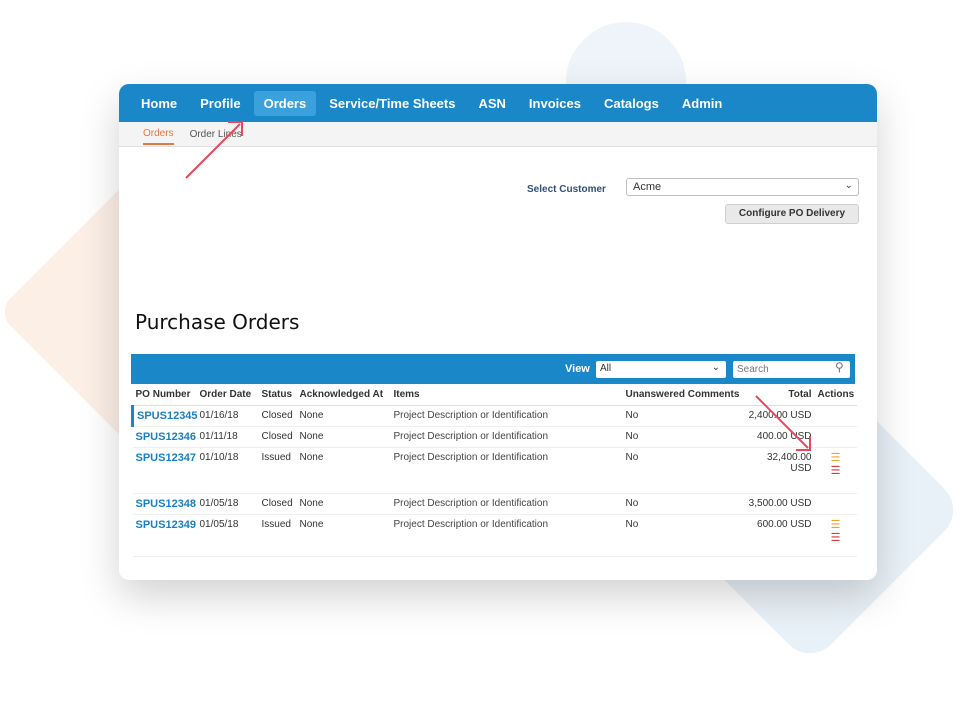 The height and width of the screenshot is (712, 980). What do you see at coordinates (839, 367) in the screenshot?
I see `search-icon: ⚲` at bounding box center [839, 367].